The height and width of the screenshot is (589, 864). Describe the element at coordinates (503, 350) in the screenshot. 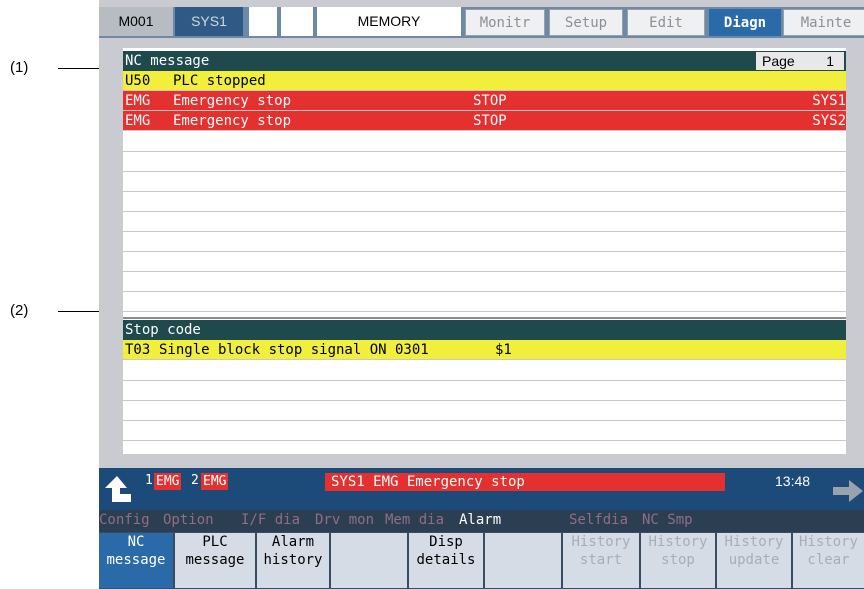

I see `stop-code-system: $1` at that location.